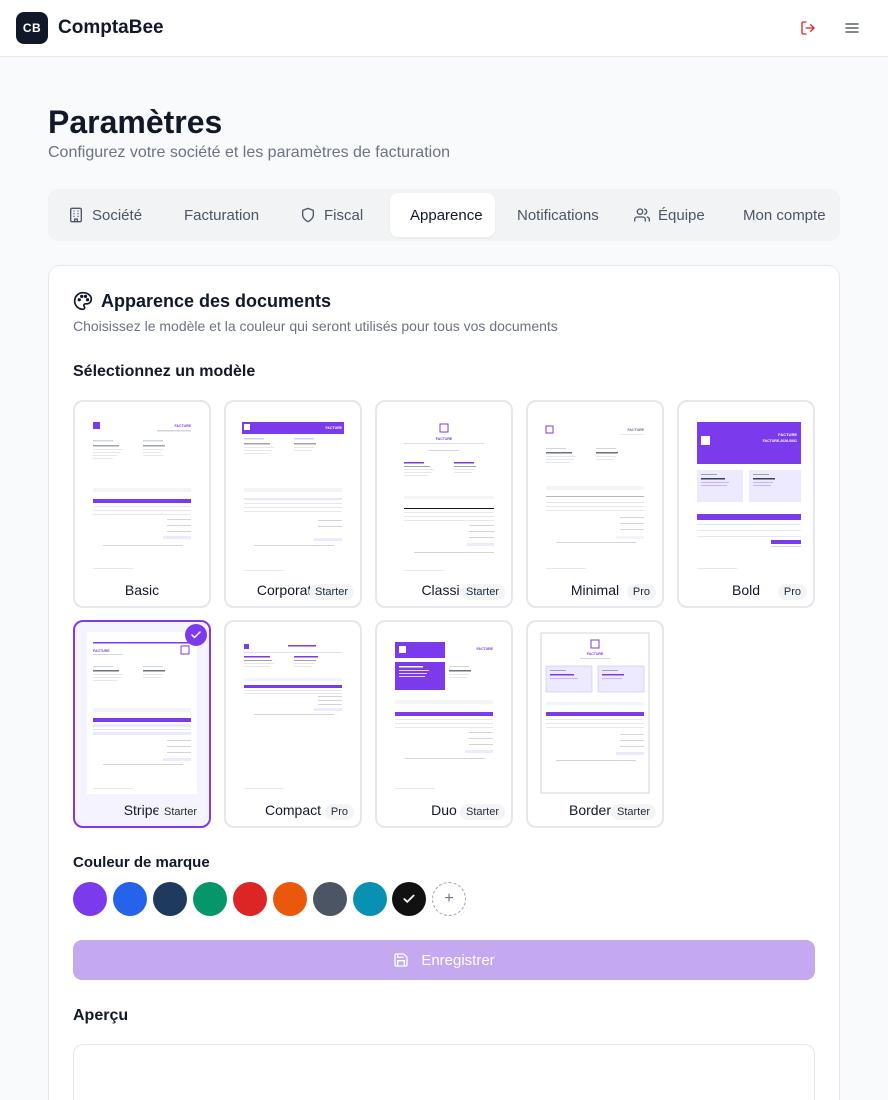  What do you see at coordinates (117, 215) in the screenshot?
I see `tab-label: Société` at bounding box center [117, 215].